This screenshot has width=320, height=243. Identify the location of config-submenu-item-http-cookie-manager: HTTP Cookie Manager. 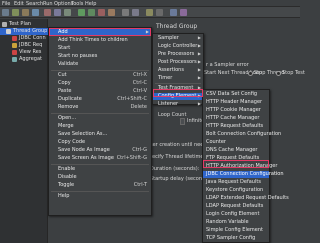
(236, 110).